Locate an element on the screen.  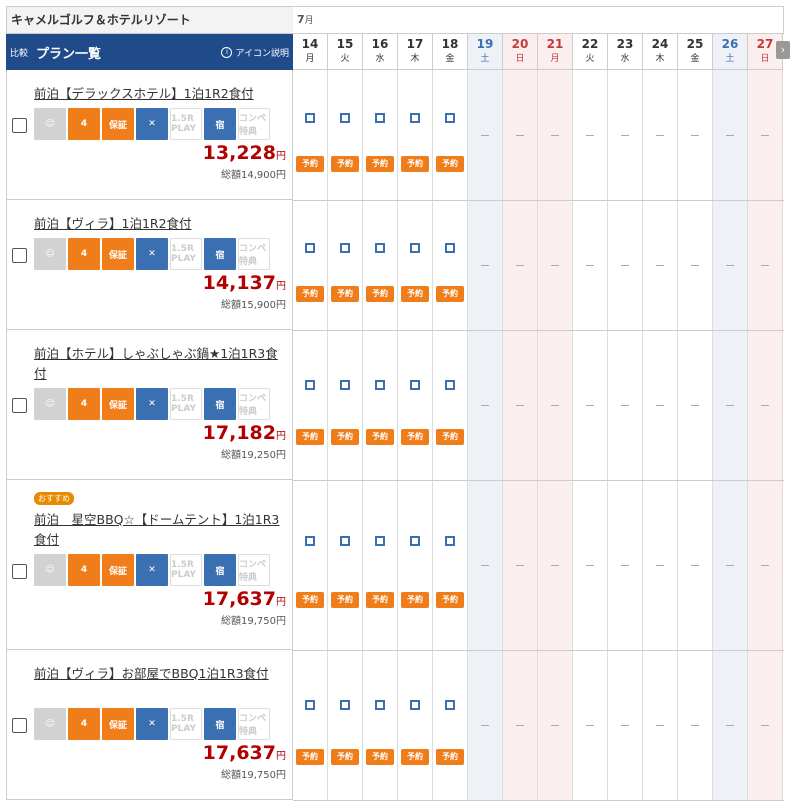
month-number: 7 is located at coordinates (301, 19).